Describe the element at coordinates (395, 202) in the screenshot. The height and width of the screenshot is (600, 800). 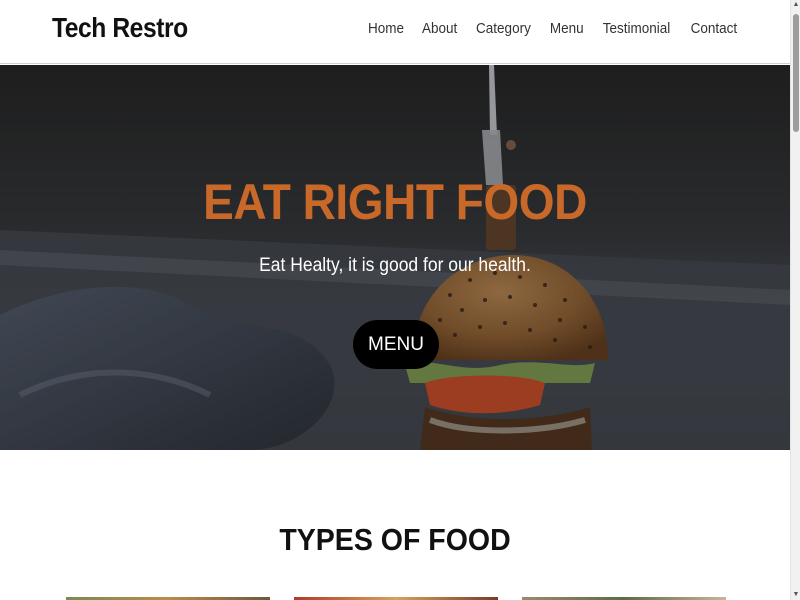
I see `hero-title: EAT RIGHT FOOD` at that location.